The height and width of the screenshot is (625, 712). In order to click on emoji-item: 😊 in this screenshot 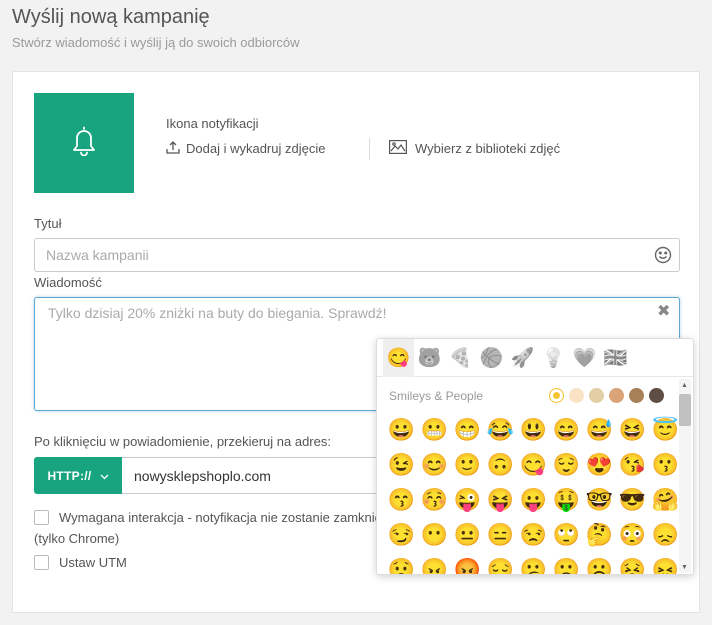, I will do `click(434, 464)`.